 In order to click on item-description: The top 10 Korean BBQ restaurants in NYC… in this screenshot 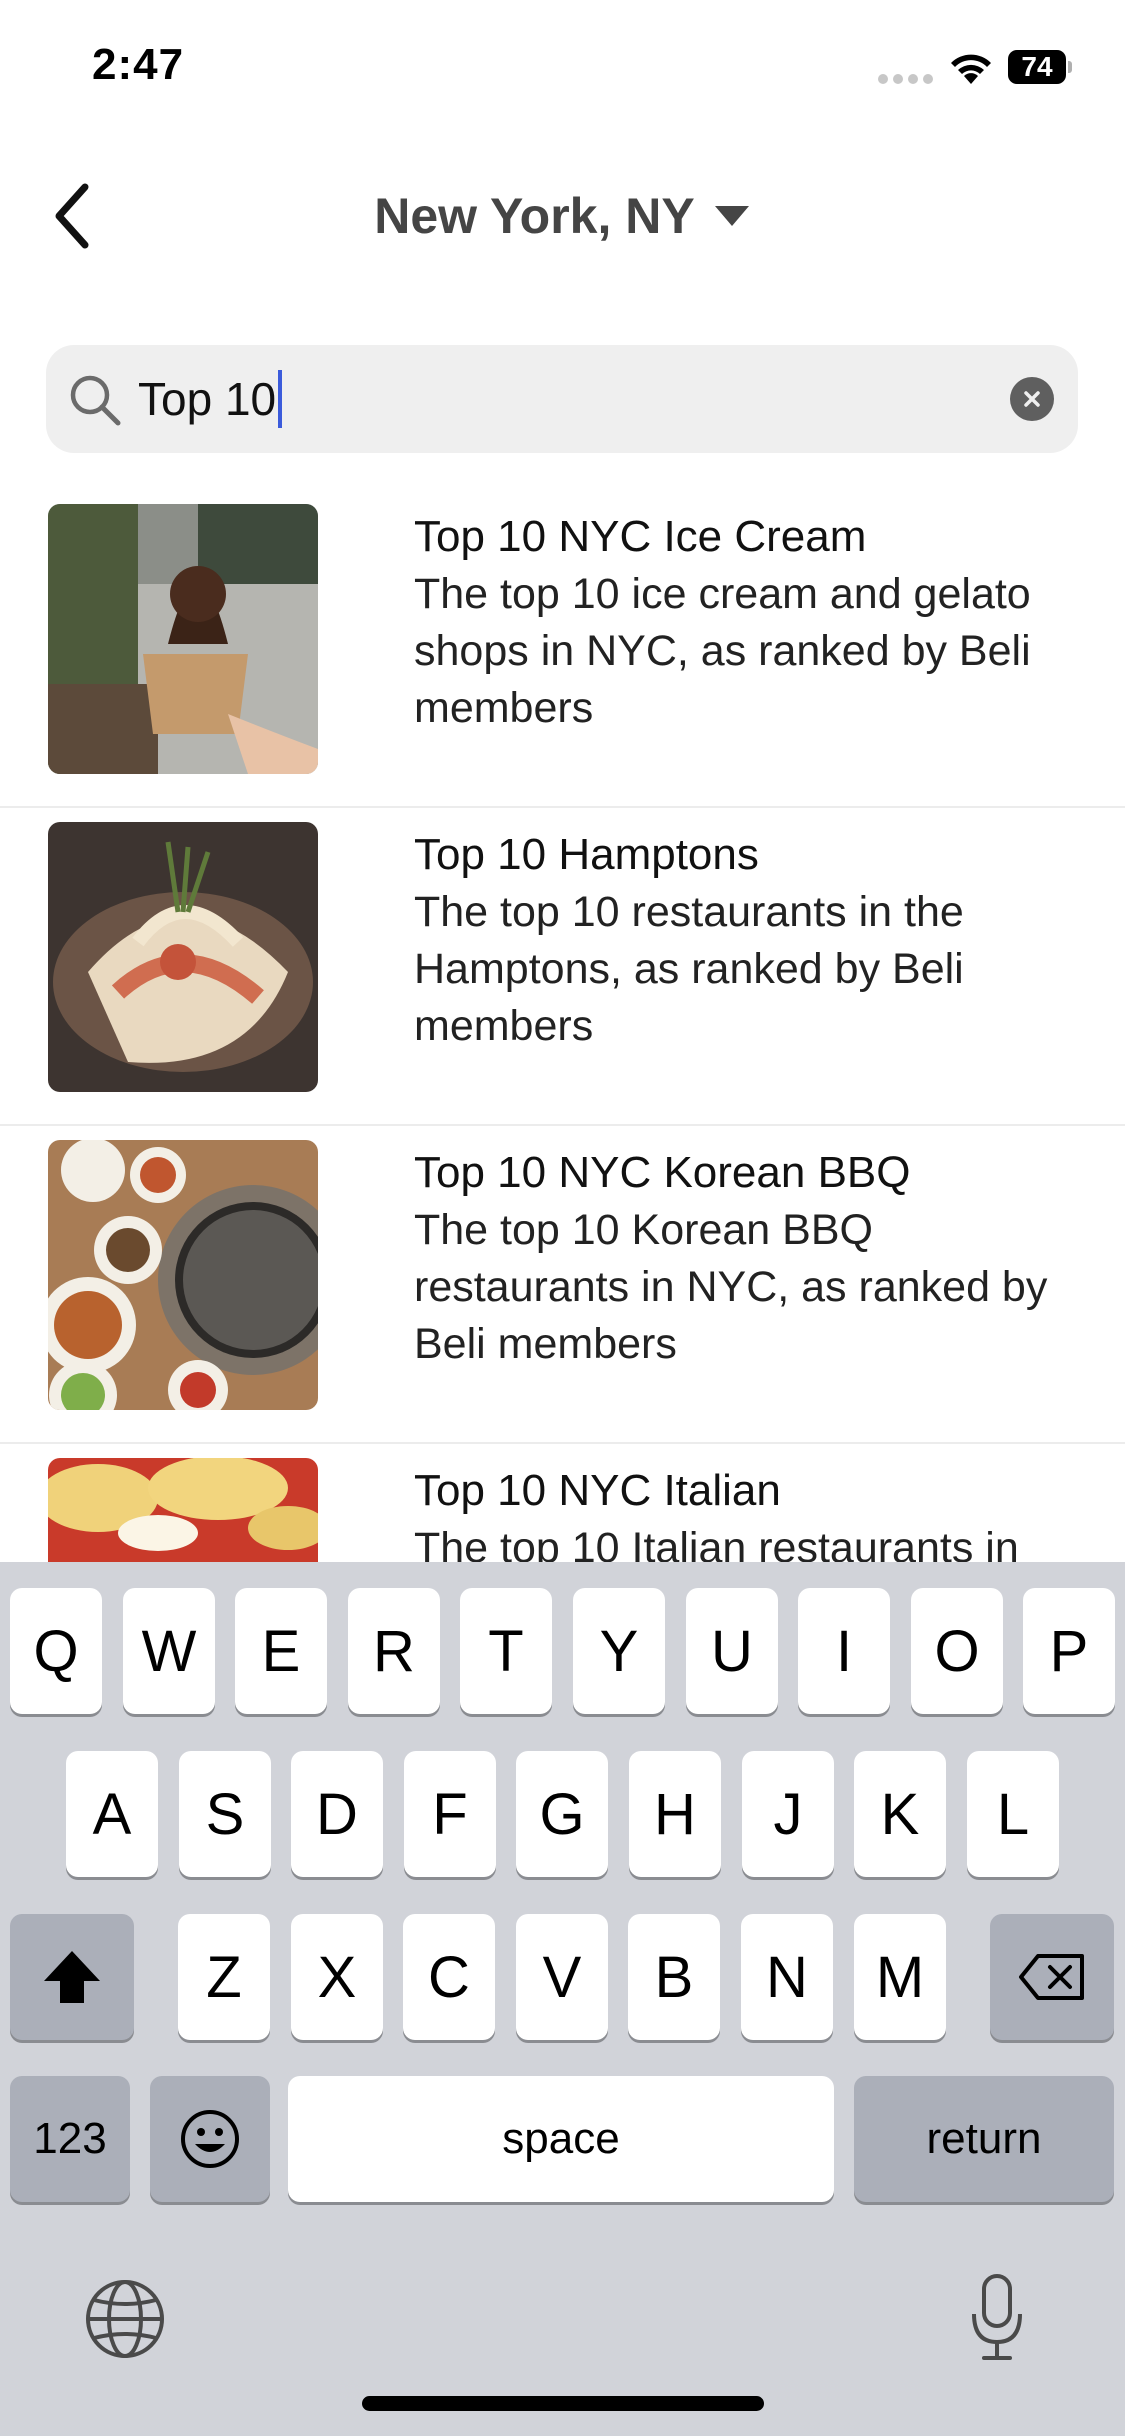, I will do `click(731, 1287)`.